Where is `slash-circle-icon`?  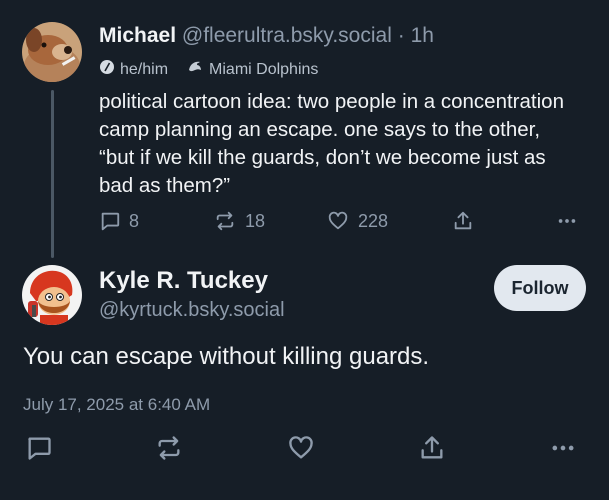
slash-circle-icon is located at coordinates (107, 69).